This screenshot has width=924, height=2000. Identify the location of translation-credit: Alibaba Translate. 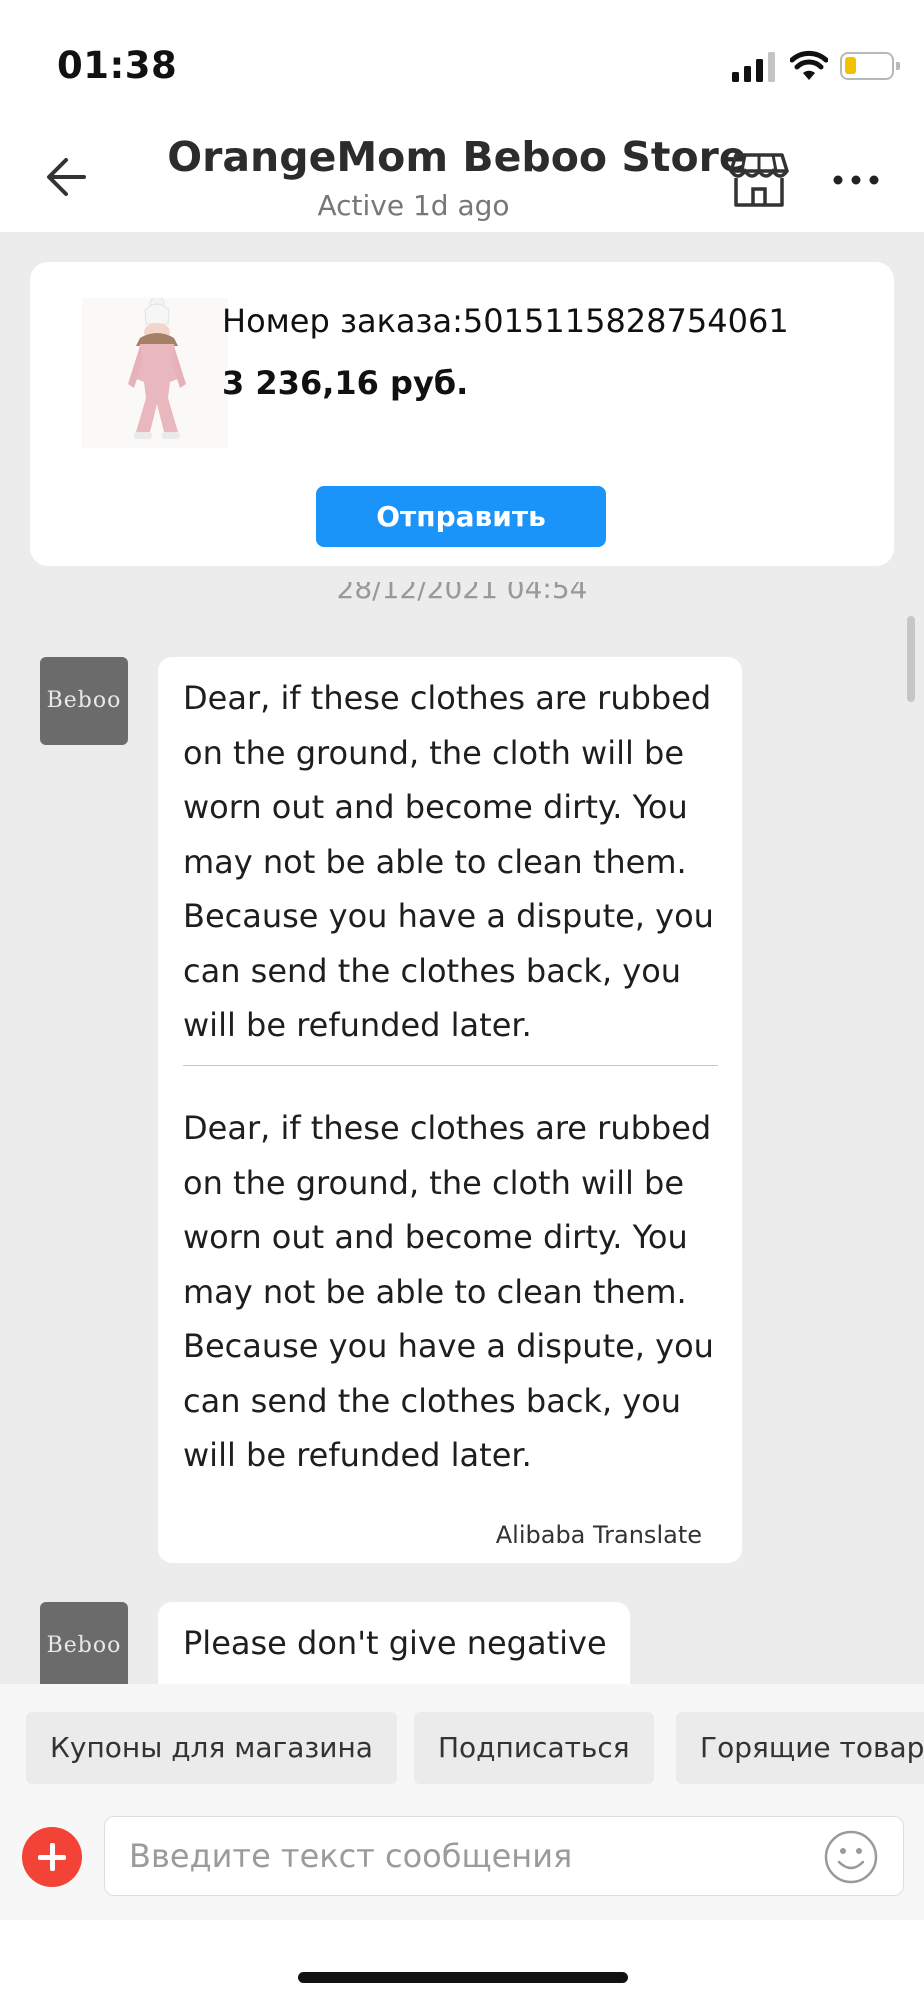
(598, 1535).